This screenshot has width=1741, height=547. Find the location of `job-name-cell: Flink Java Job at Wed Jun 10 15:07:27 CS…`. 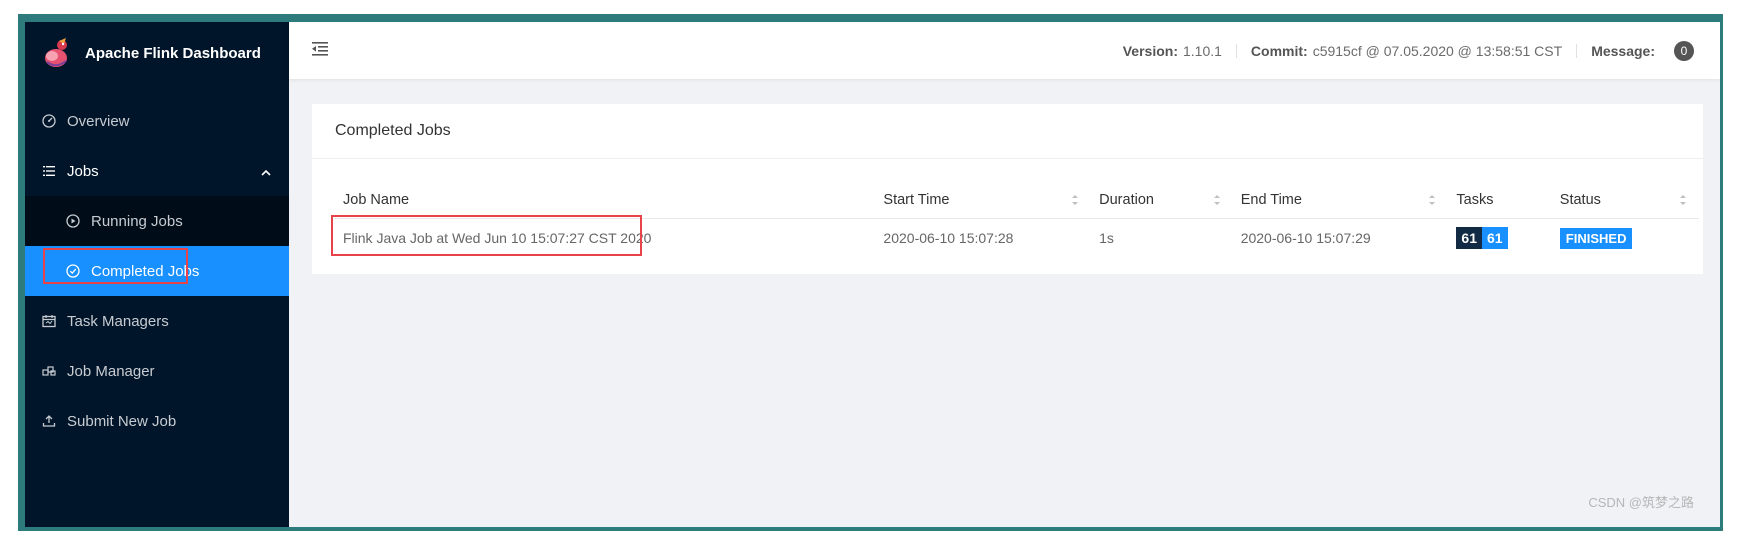

job-name-cell: Flink Java Job at Wed Jun 10 15:07:27 CS… is located at coordinates (603, 236).